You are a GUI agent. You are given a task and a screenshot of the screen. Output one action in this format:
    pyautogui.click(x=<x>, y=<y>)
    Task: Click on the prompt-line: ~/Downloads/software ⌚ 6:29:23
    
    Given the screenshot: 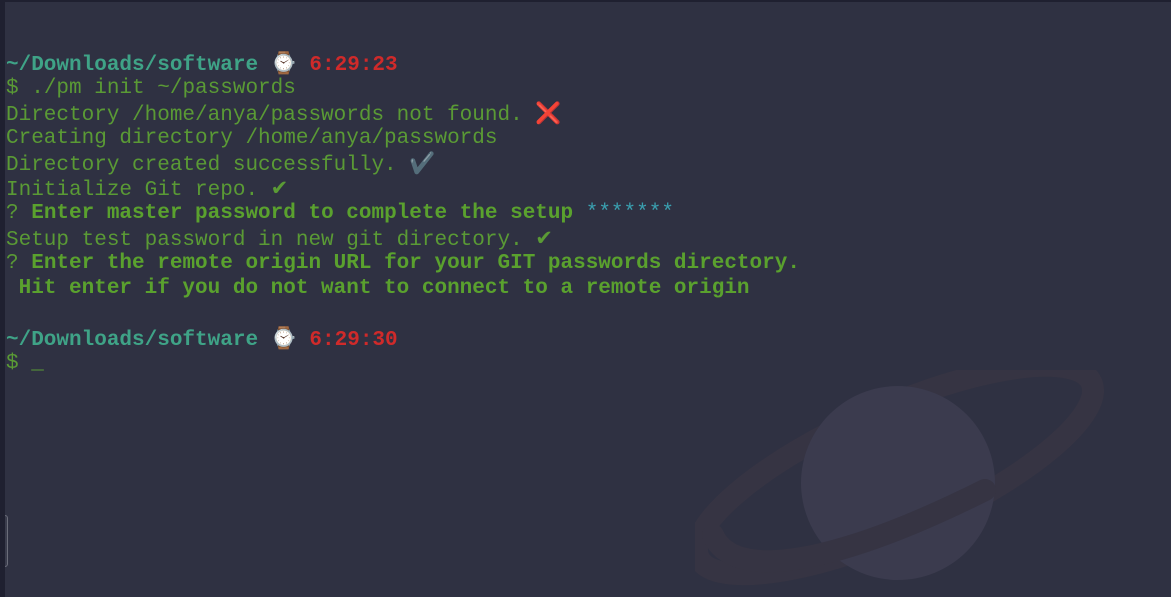 What is the action you would take?
    pyautogui.click(x=403, y=64)
    